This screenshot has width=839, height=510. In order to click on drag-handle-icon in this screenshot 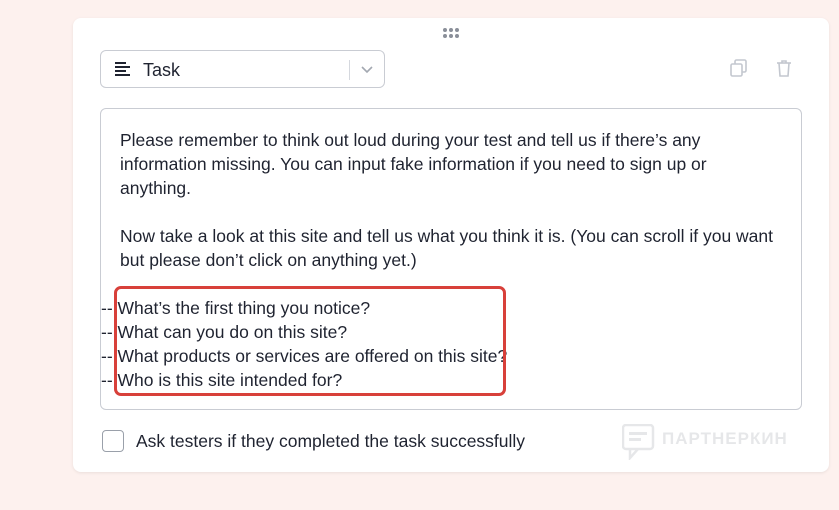, I will do `click(451, 34)`.